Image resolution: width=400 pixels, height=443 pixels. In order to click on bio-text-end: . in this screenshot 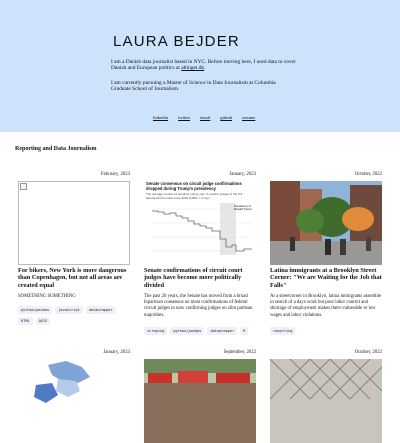, I will do `click(205, 68)`.